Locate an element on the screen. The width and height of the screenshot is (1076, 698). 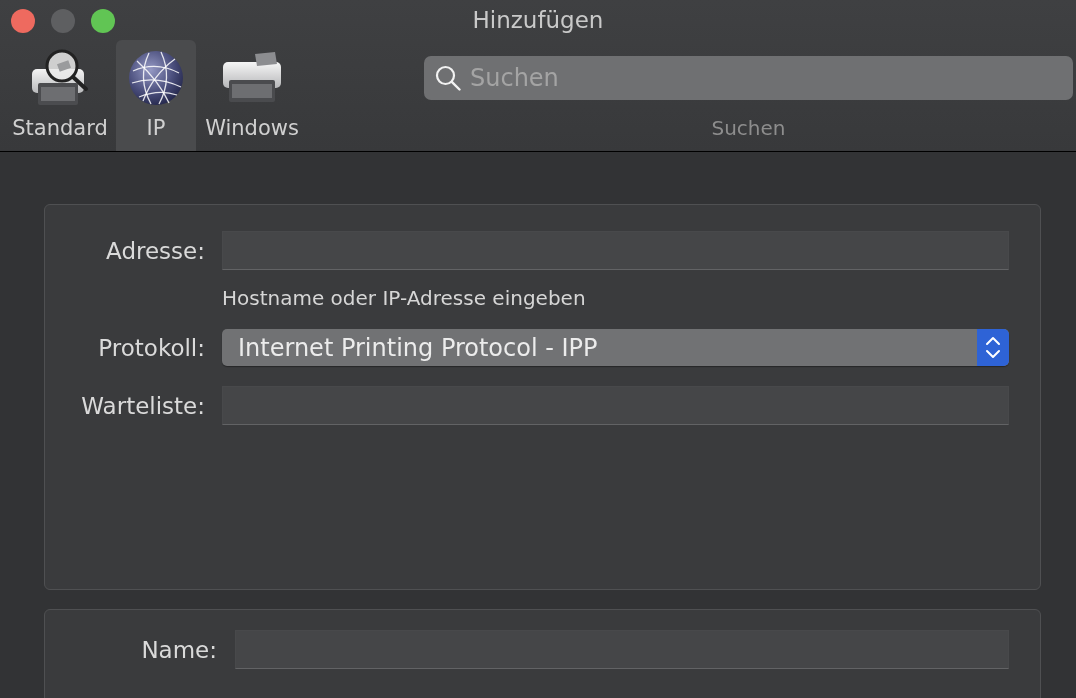
field-label: Warteliste: is located at coordinates (142, 405).